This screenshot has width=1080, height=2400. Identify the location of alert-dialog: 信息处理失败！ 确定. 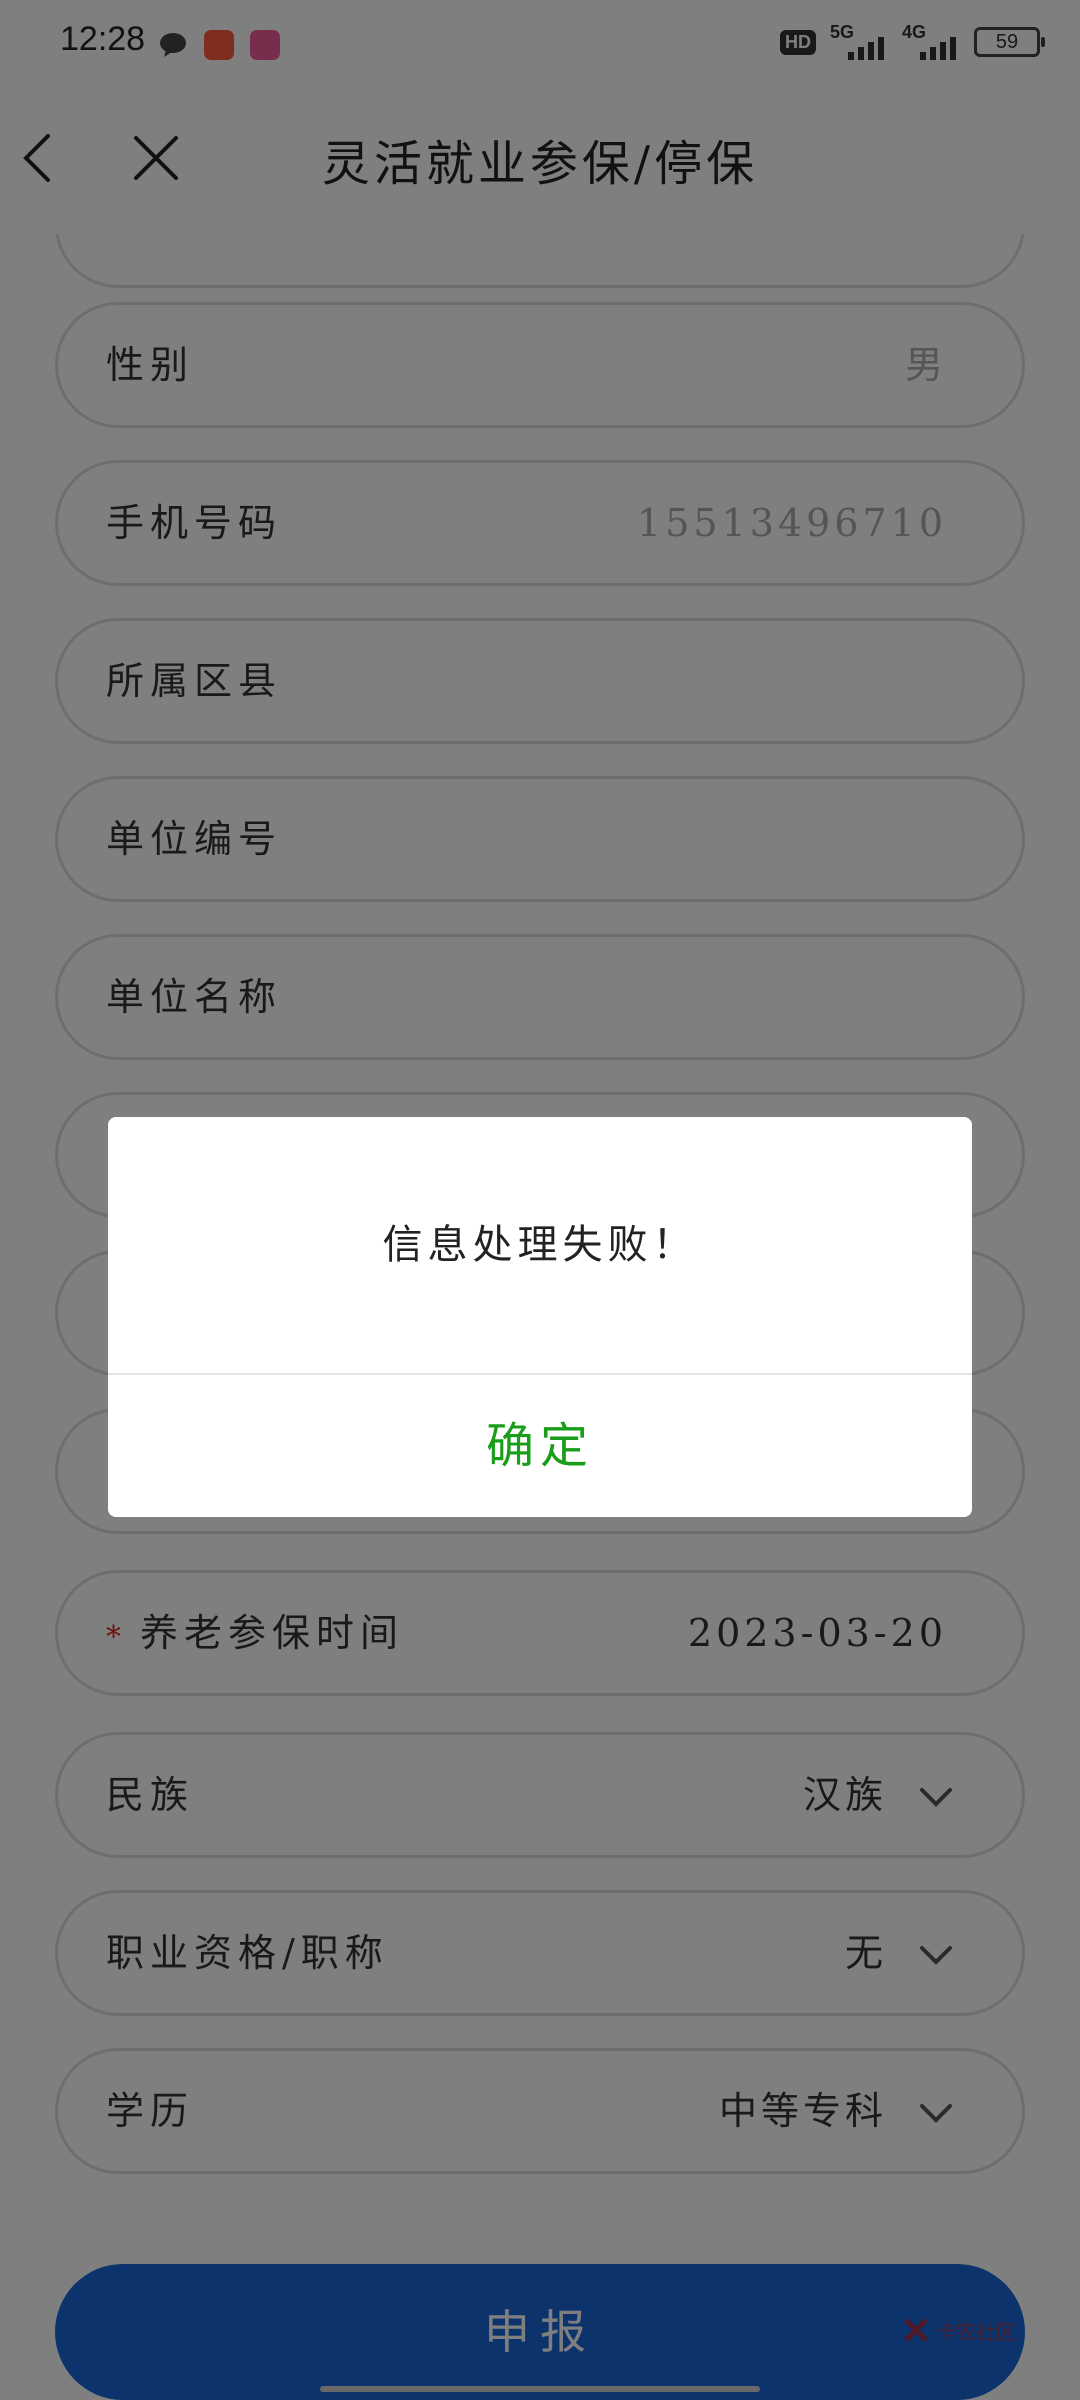
(540, 1317).